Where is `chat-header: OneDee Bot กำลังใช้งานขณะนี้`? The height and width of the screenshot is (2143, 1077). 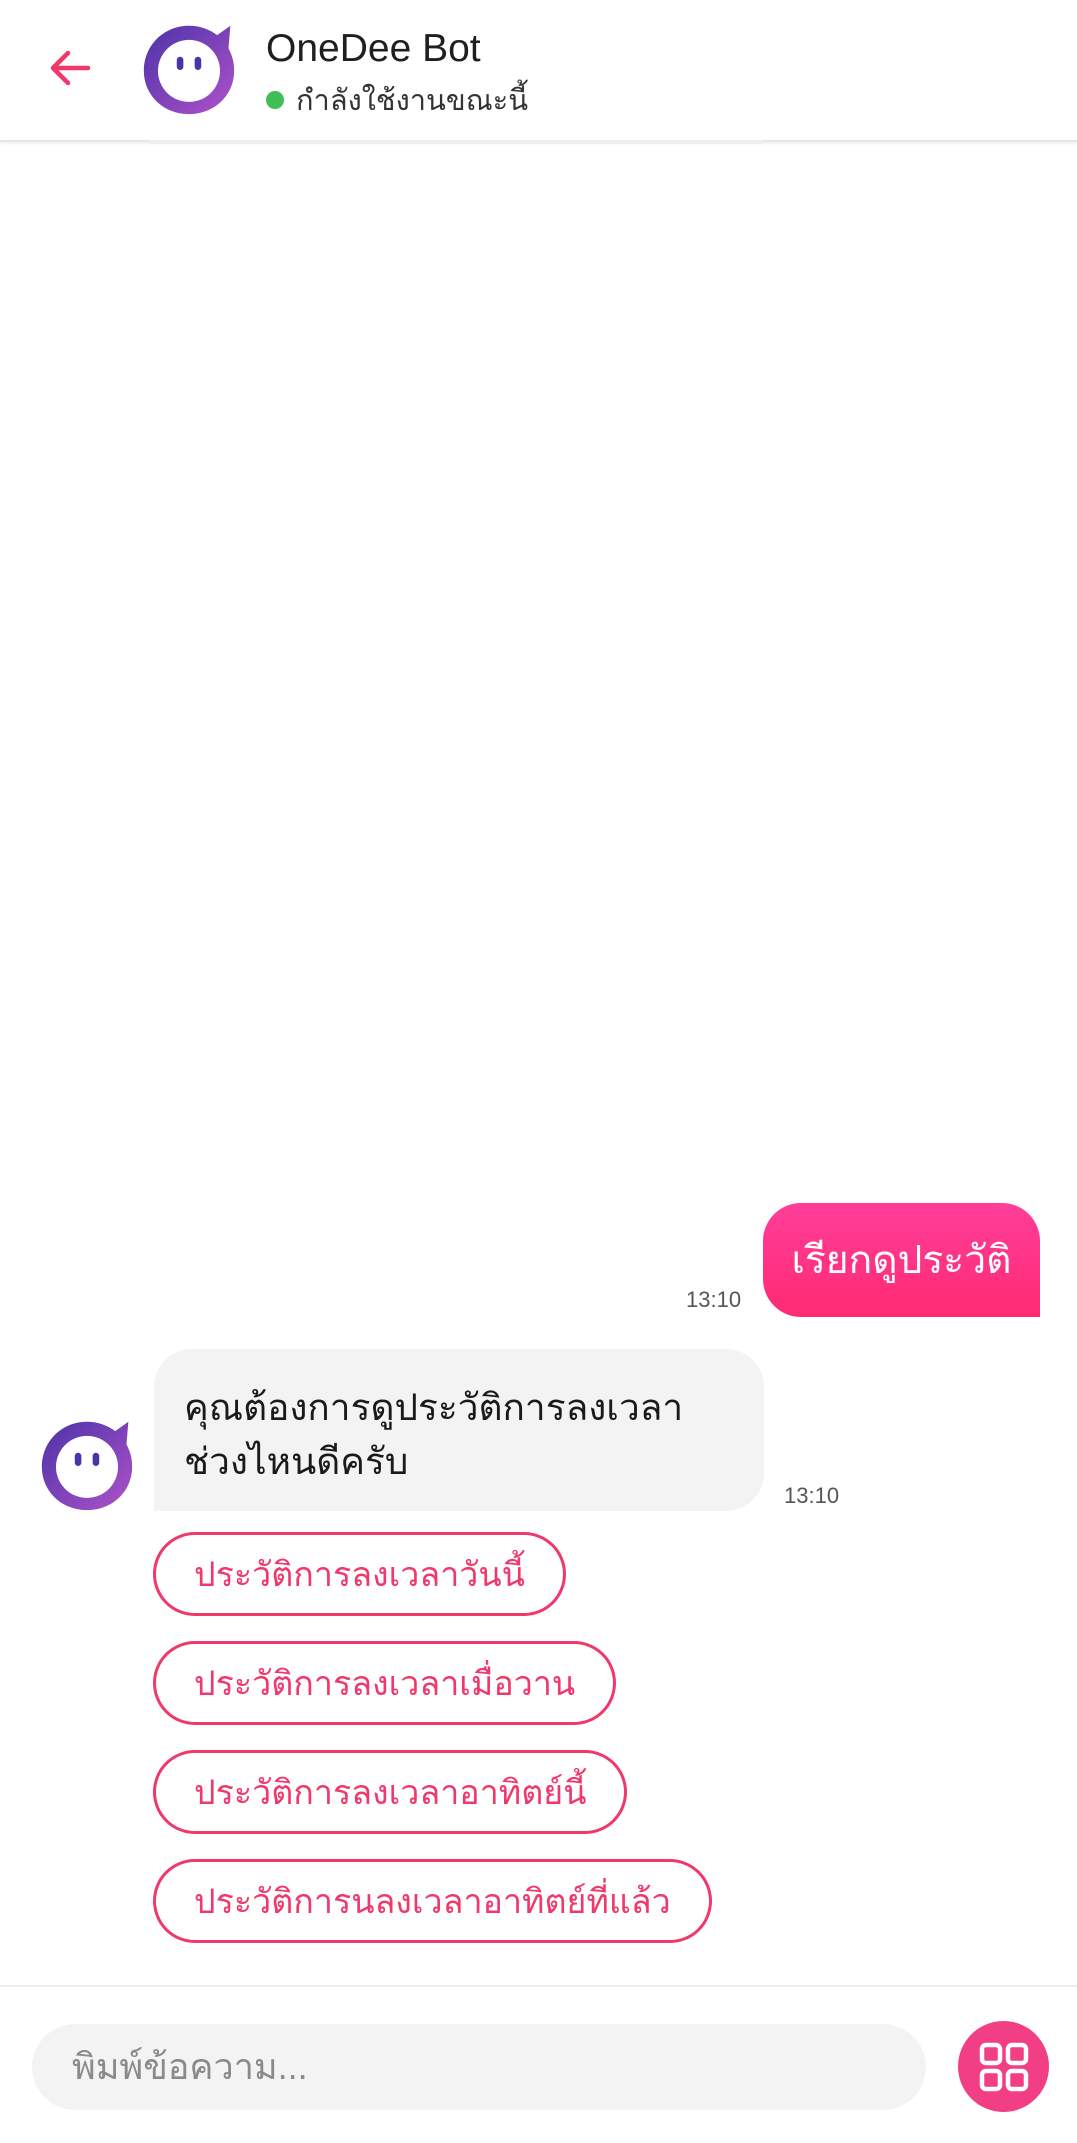 chat-header: OneDee Bot กำลังใช้งานขณะนี้ is located at coordinates (538, 71).